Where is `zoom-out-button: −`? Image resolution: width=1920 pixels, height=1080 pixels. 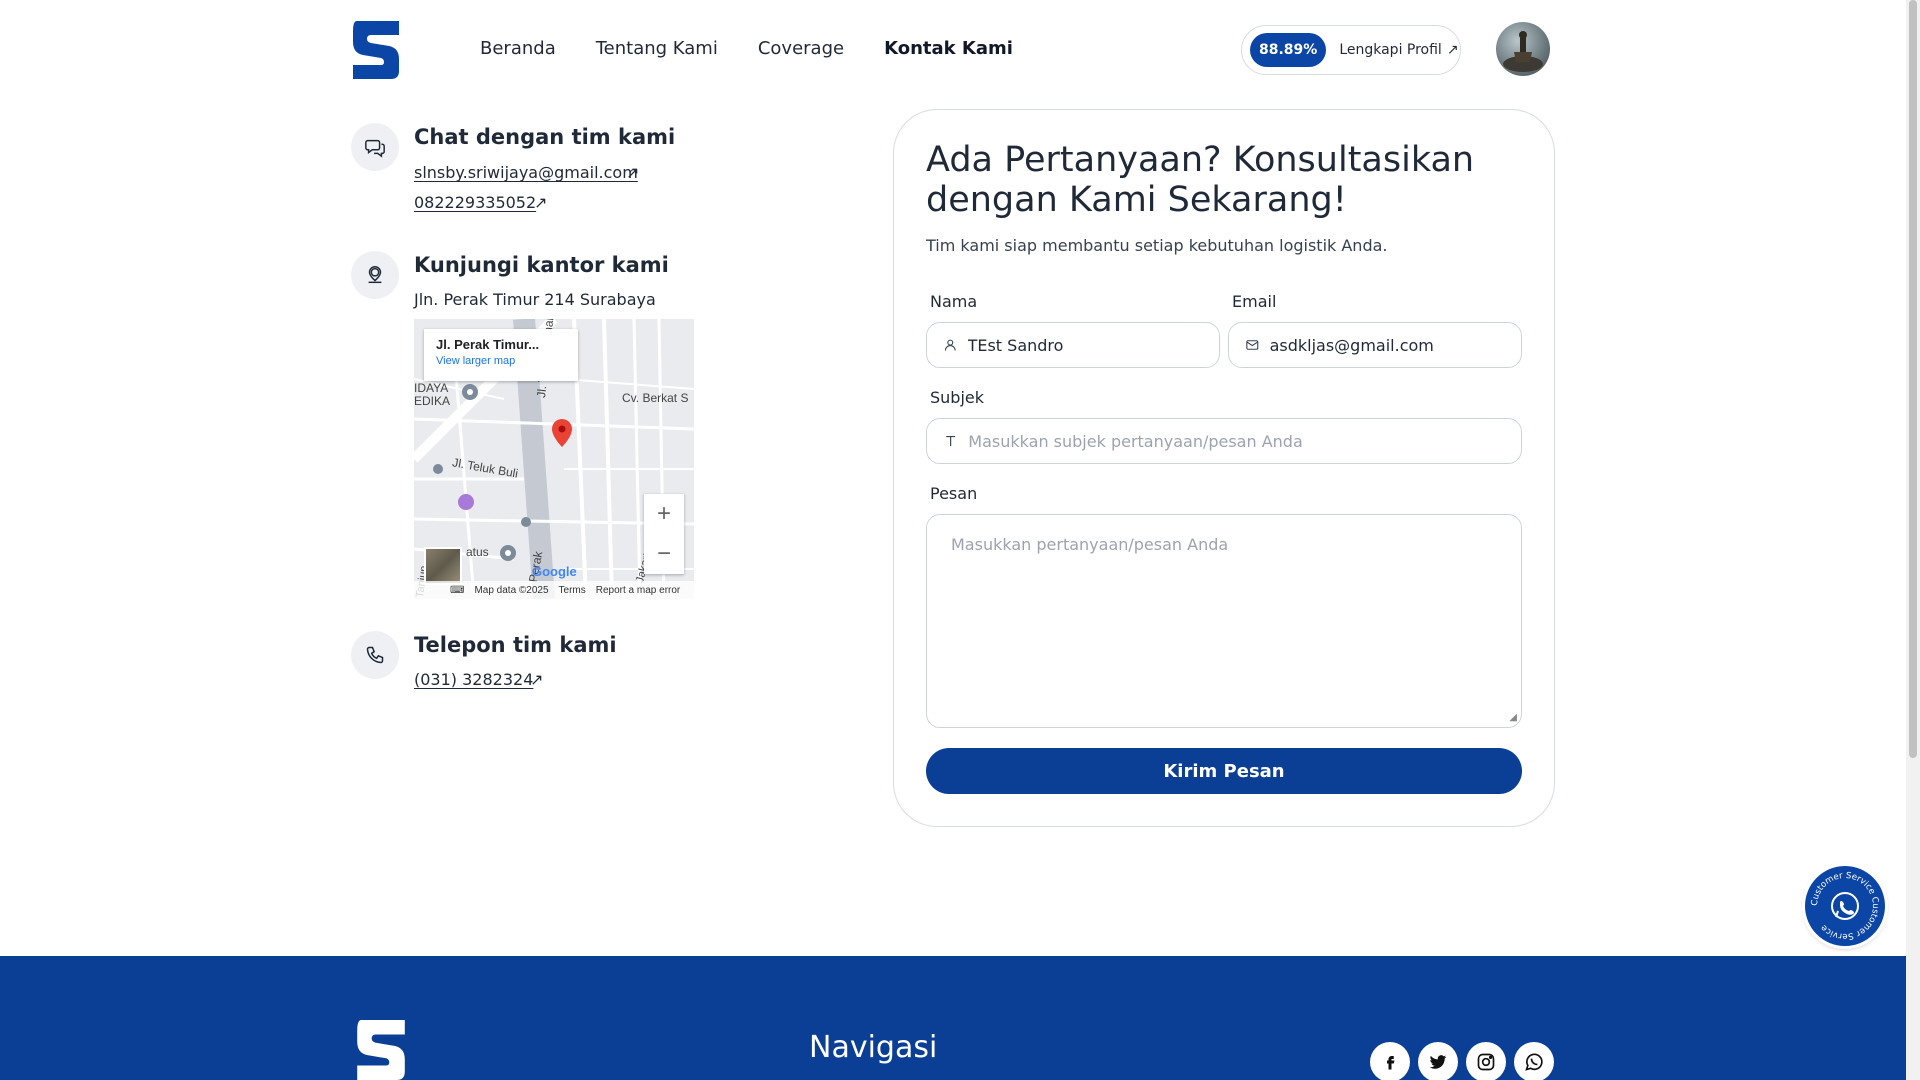
zoom-out-button: − is located at coordinates (664, 554).